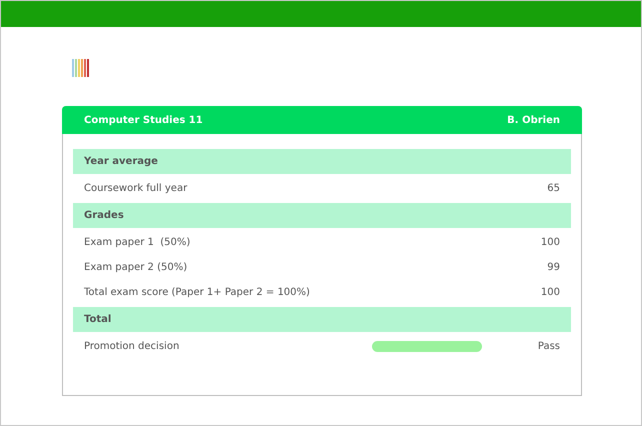 Image resolution: width=642 pixels, height=426 pixels. I want to click on row-label: Exam paper 2 (50%), so click(136, 267).